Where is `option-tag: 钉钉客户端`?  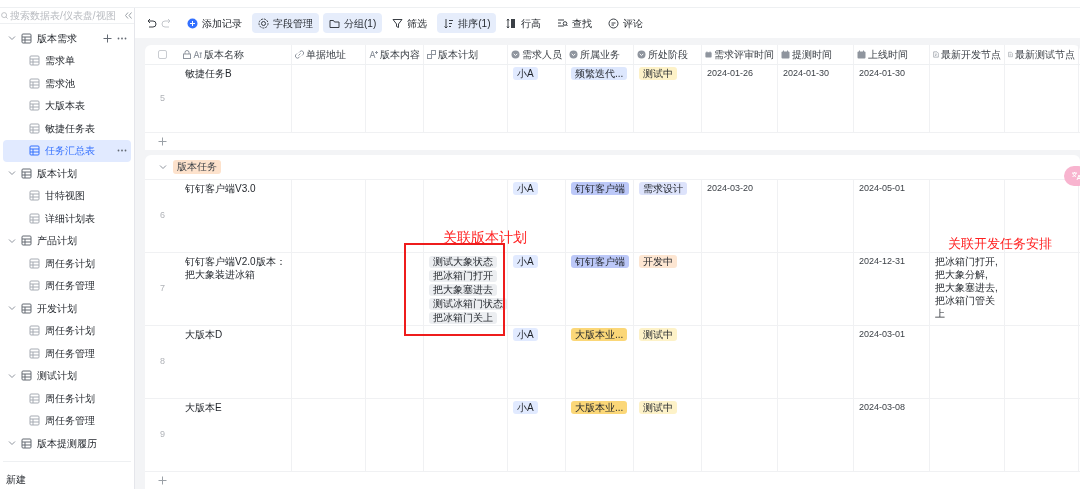 option-tag: 钉钉客户端 is located at coordinates (600, 188).